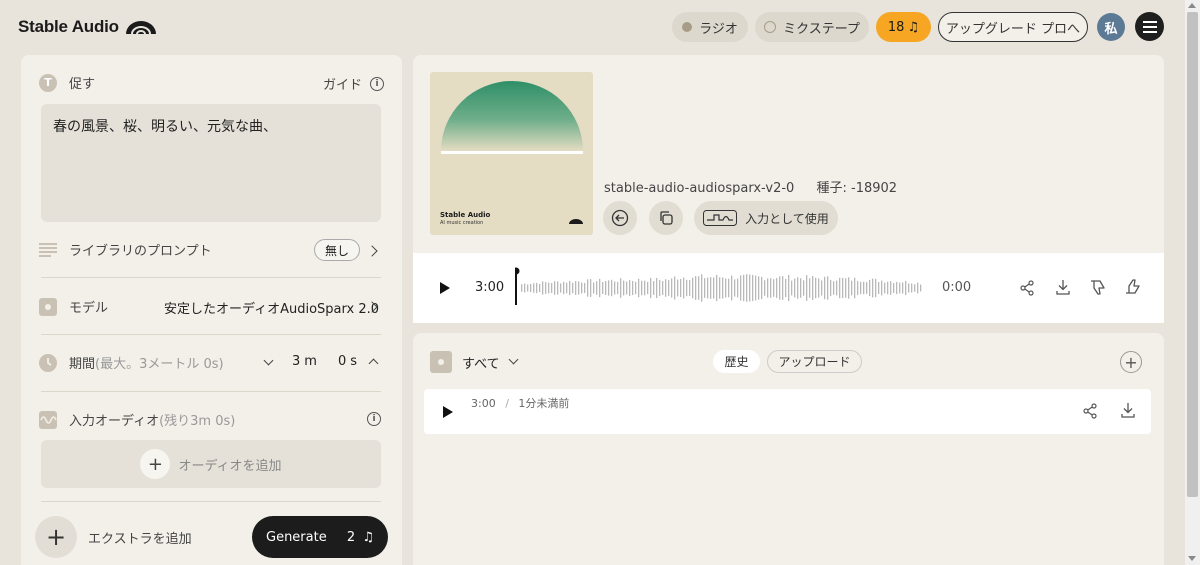  I want to click on guide-link: ガイド i, so click(354, 83).